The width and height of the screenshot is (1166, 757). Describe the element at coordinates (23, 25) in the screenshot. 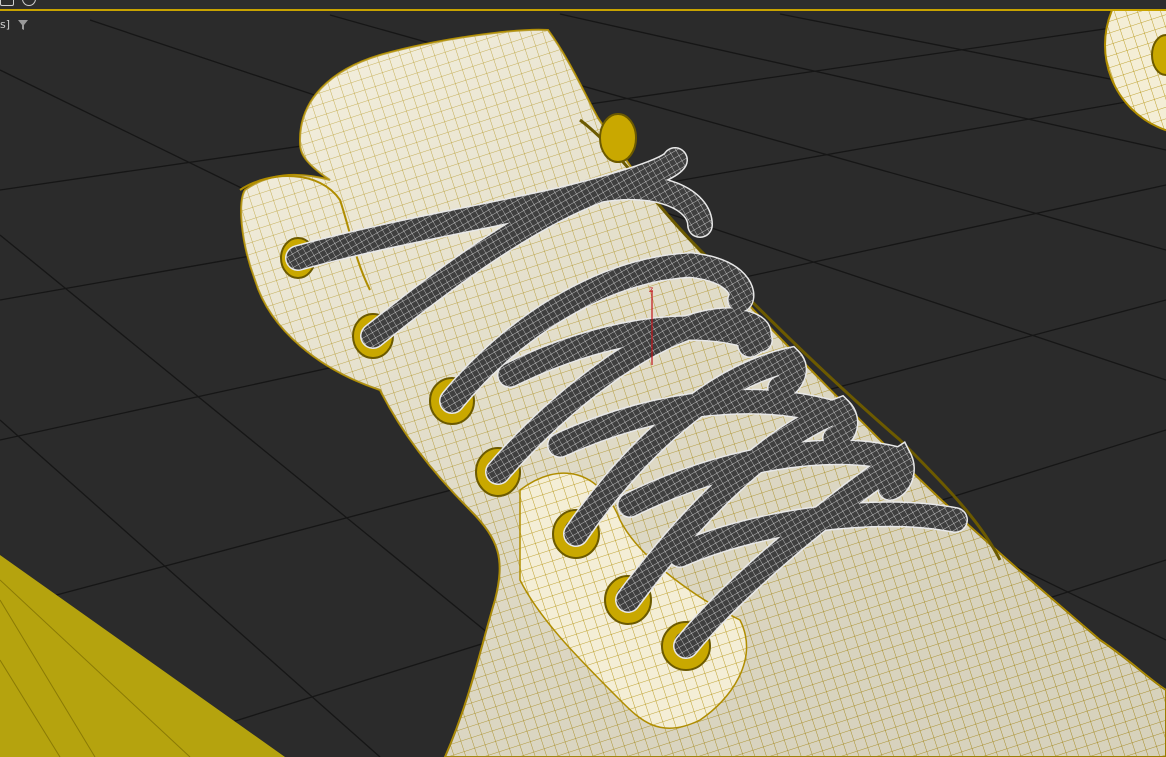

I see `filter-icon` at that location.